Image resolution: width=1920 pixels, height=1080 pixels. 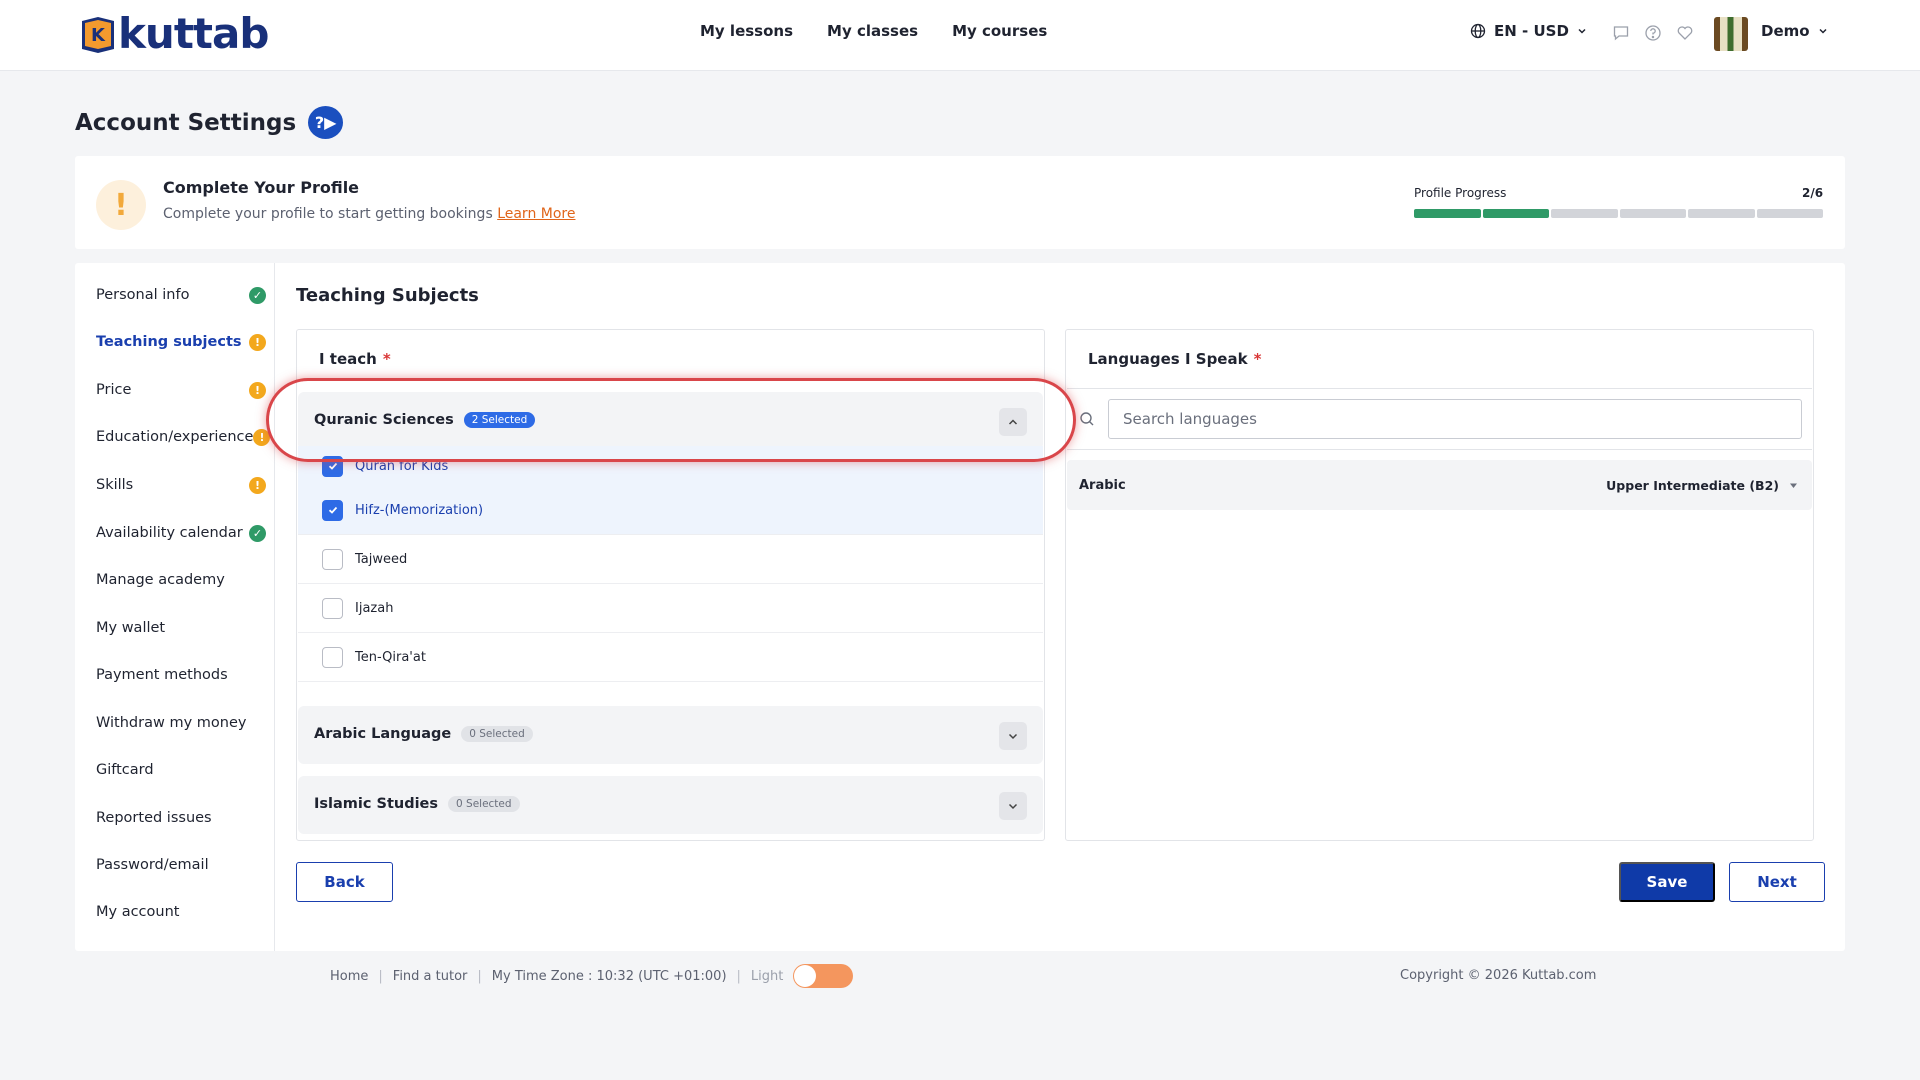 I want to click on teach-label: I teach *, so click(x=355, y=359).